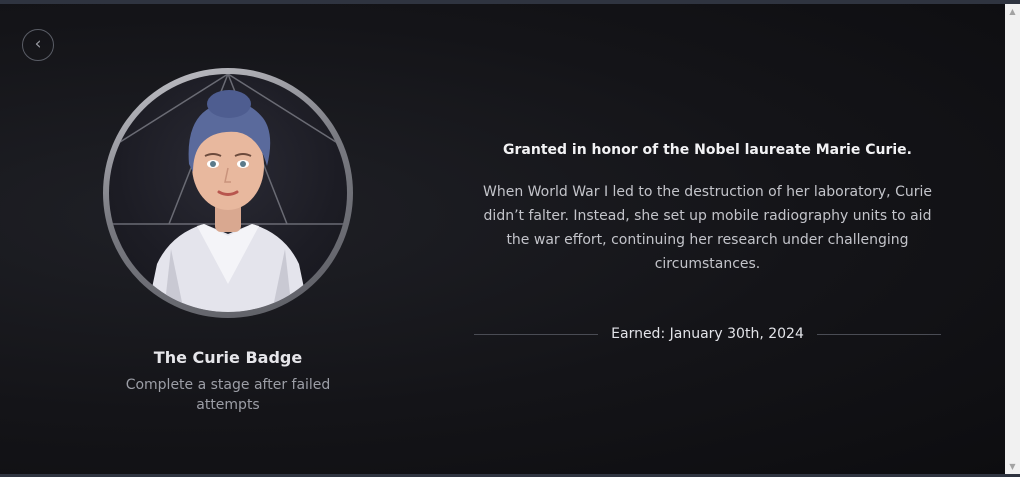 The width and height of the screenshot is (1020, 477). Describe the element at coordinates (536, 334) in the screenshot. I see `divider-left` at that location.